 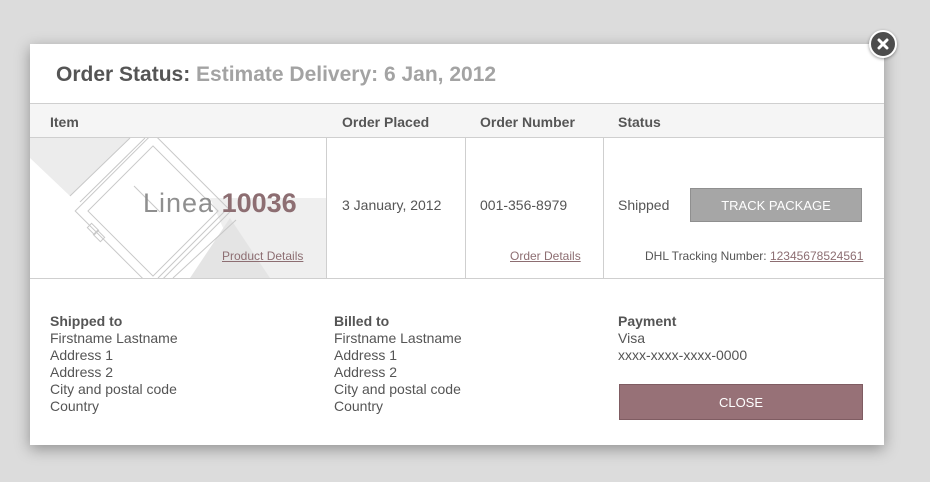 What do you see at coordinates (631, 338) in the screenshot?
I see `payment-method: Visa` at bounding box center [631, 338].